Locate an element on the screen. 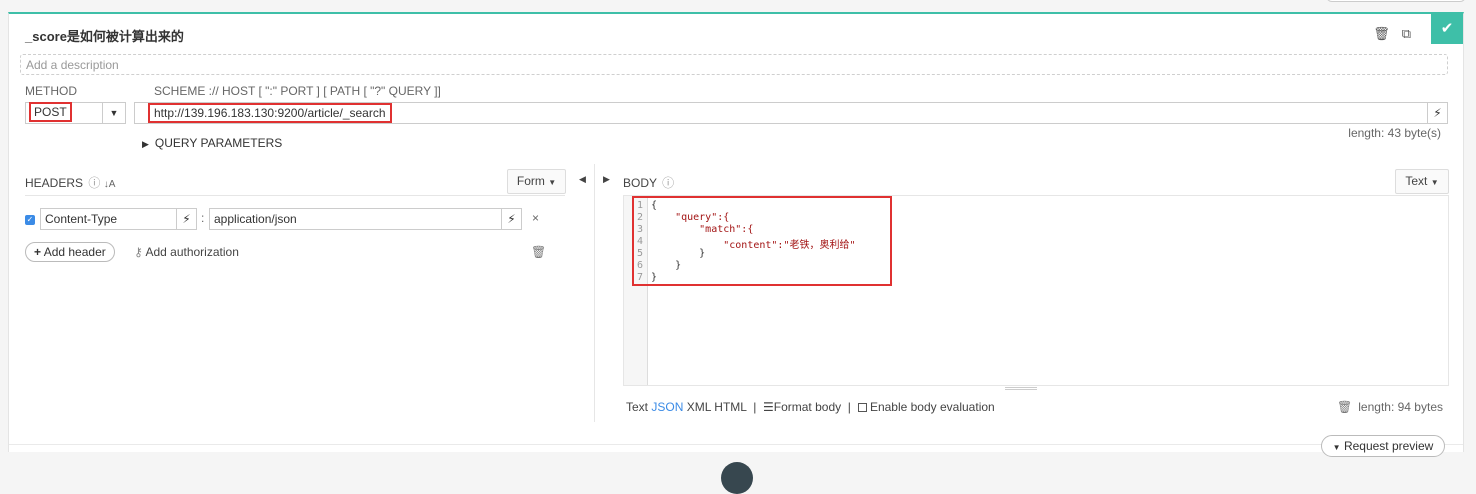 The image size is (1476, 494). request-preview-label: Request preview is located at coordinates (1388, 446).